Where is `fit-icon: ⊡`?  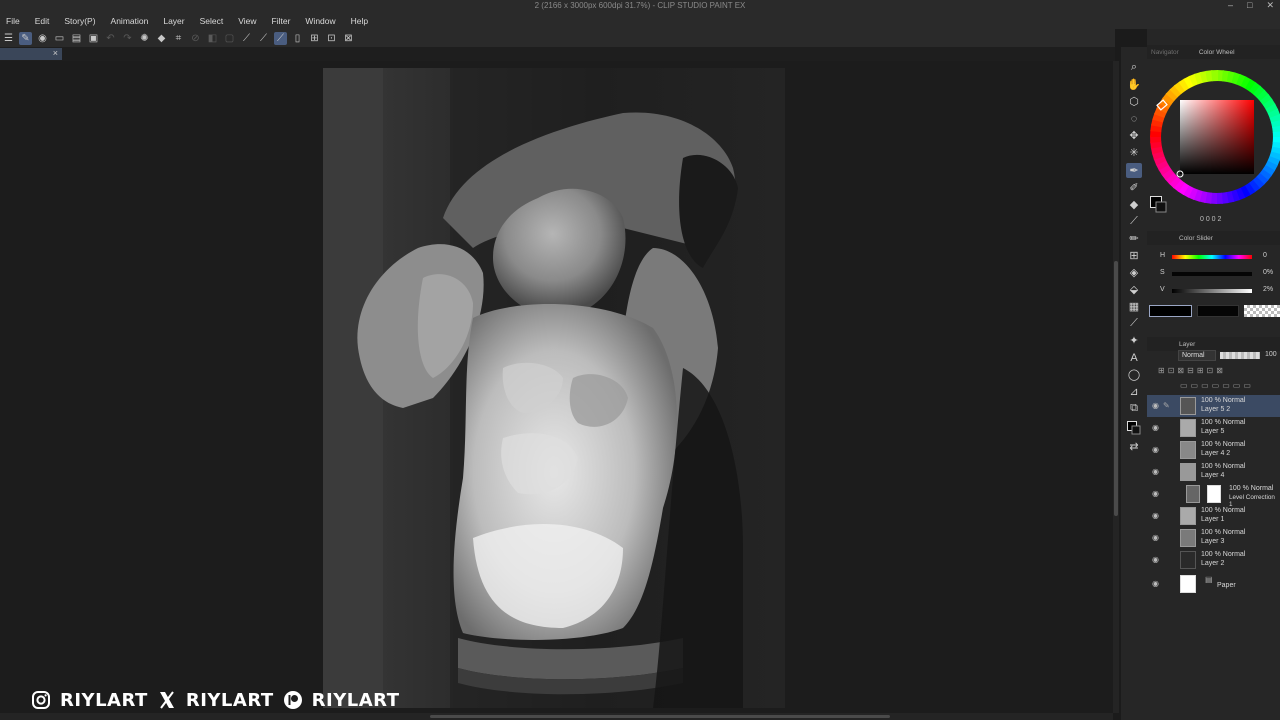
fit-icon: ⊡ is located at coordinates (331, 38).